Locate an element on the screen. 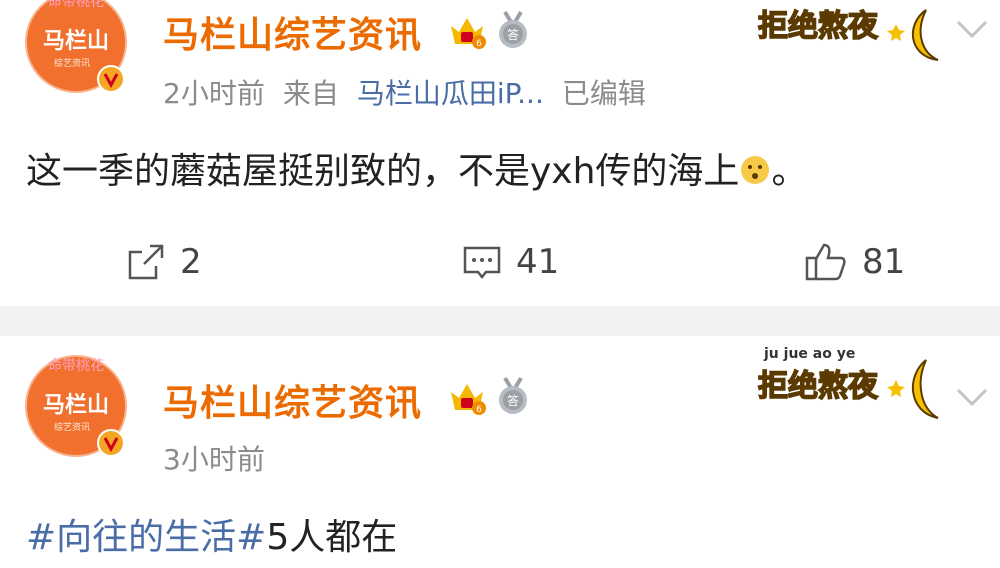  comment-count: 41 is located at coordinates (538, 262).